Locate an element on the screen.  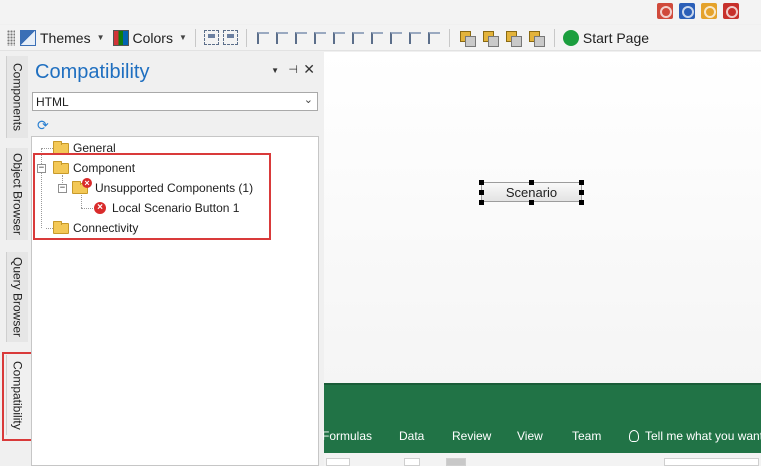
publish-icon is located at coordinates (709, 11).